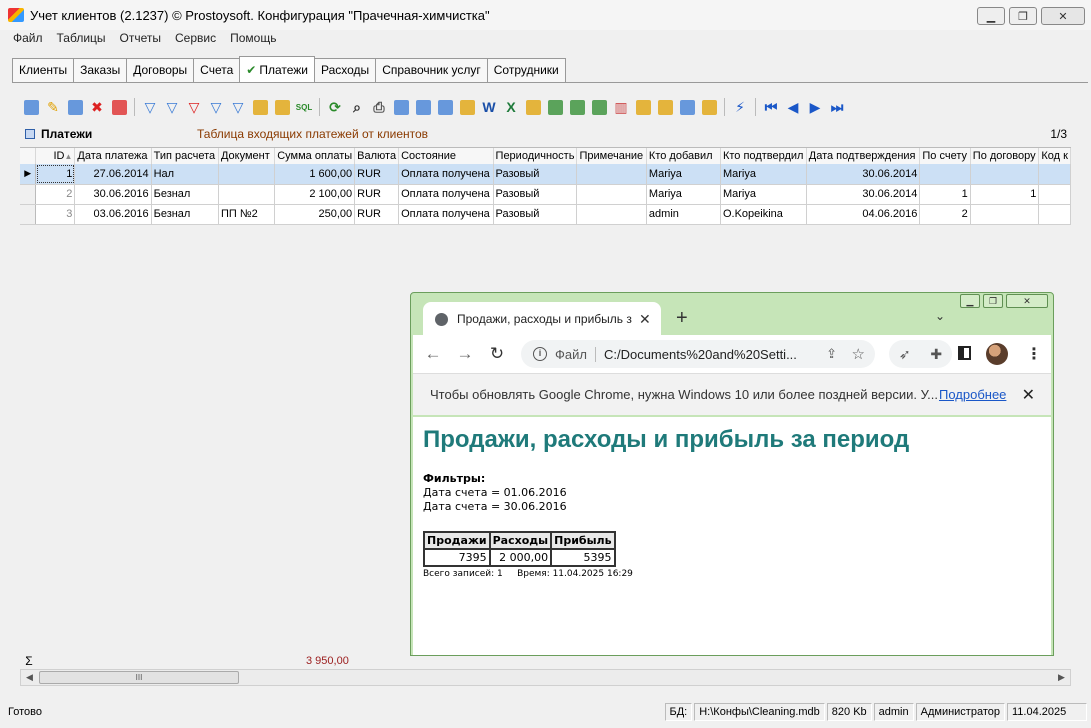  I want to click on cell-confirmed: Mariya, so click(763, 194).